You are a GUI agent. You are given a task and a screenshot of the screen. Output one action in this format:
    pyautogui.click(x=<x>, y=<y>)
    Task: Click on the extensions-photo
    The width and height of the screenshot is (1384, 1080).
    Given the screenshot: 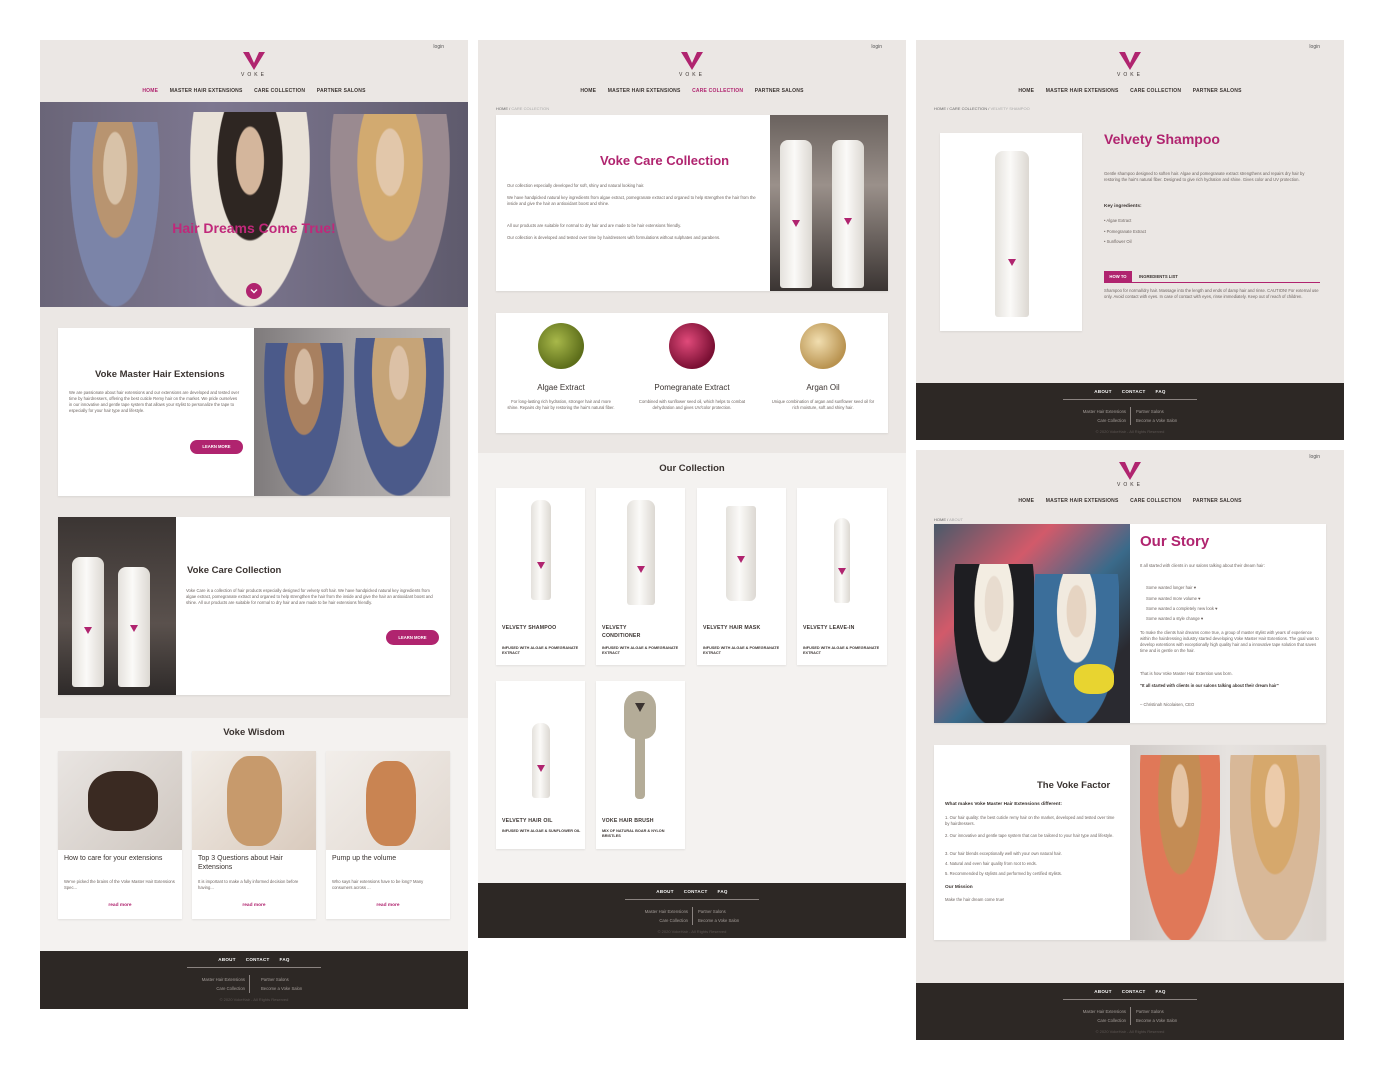 What is the action you would take?
    pyautogui.click(x=352, y=412)
    